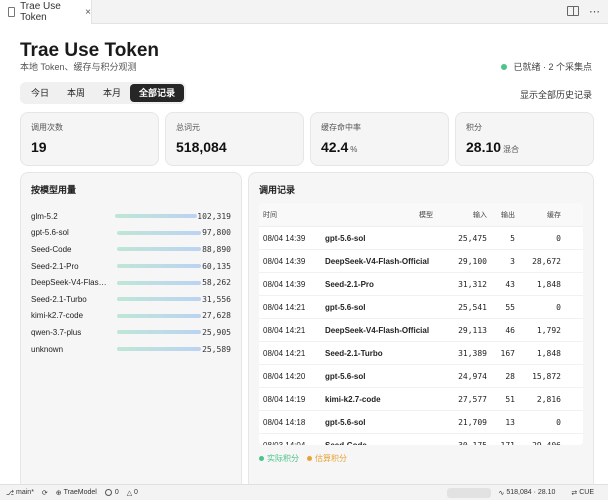  I want to click on cue-indicator: ⇄ CUE, so click(582, 493).